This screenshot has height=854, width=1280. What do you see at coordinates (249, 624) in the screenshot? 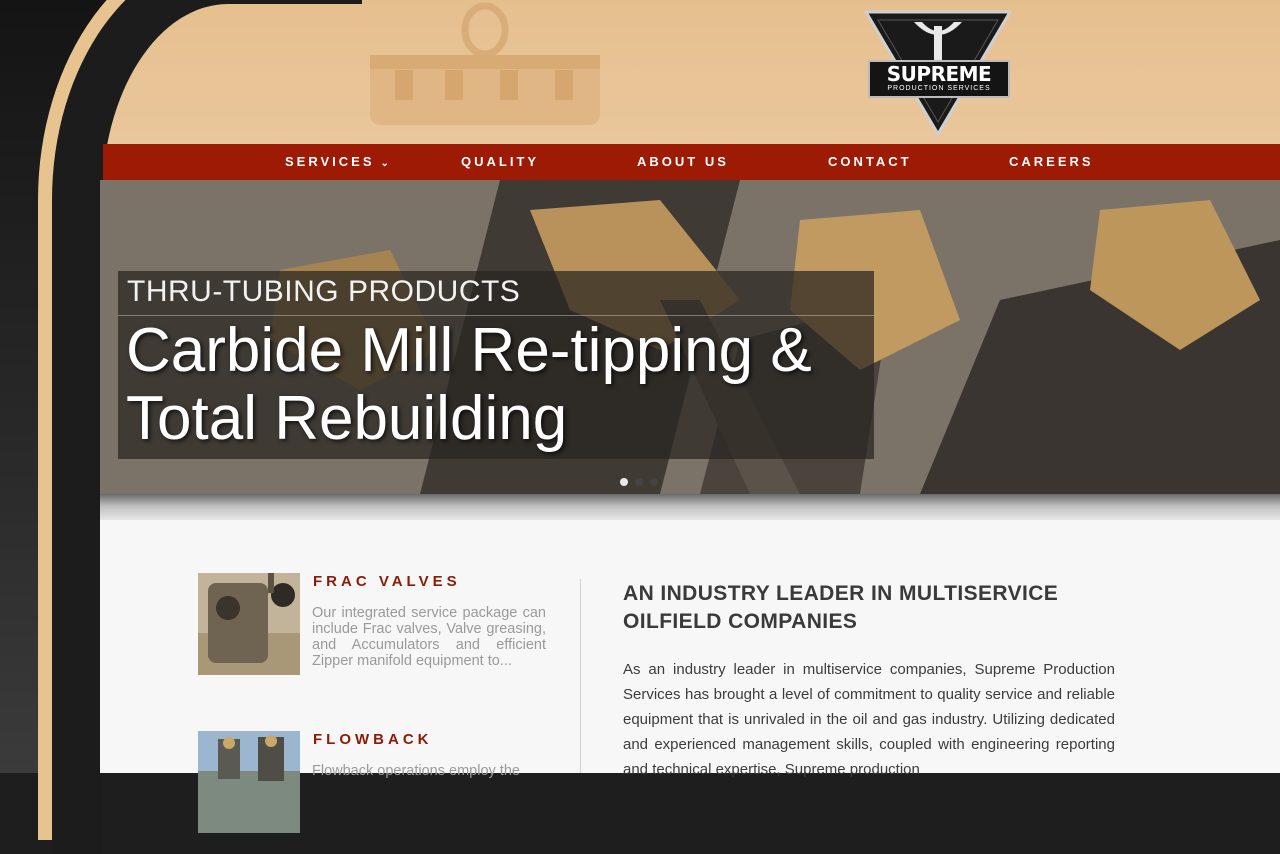
I see `frac-valves-thumbnail` at bounding box center [249, 624].